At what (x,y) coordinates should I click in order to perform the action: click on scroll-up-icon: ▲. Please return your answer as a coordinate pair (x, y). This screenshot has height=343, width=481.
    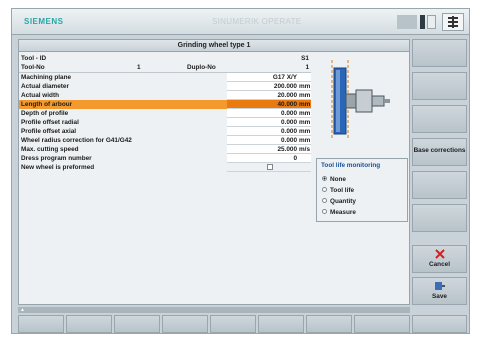
    Looking at the image, I should click on (22, 310).